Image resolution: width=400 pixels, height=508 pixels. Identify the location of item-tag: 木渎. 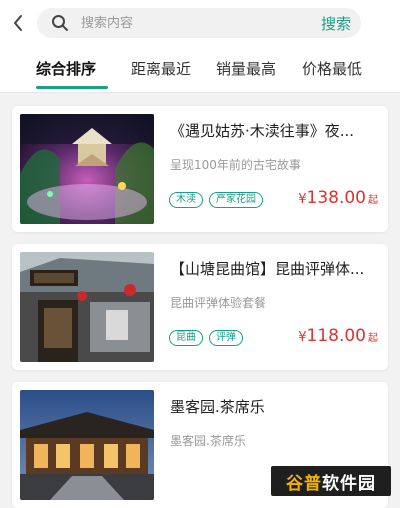
(186, 200).